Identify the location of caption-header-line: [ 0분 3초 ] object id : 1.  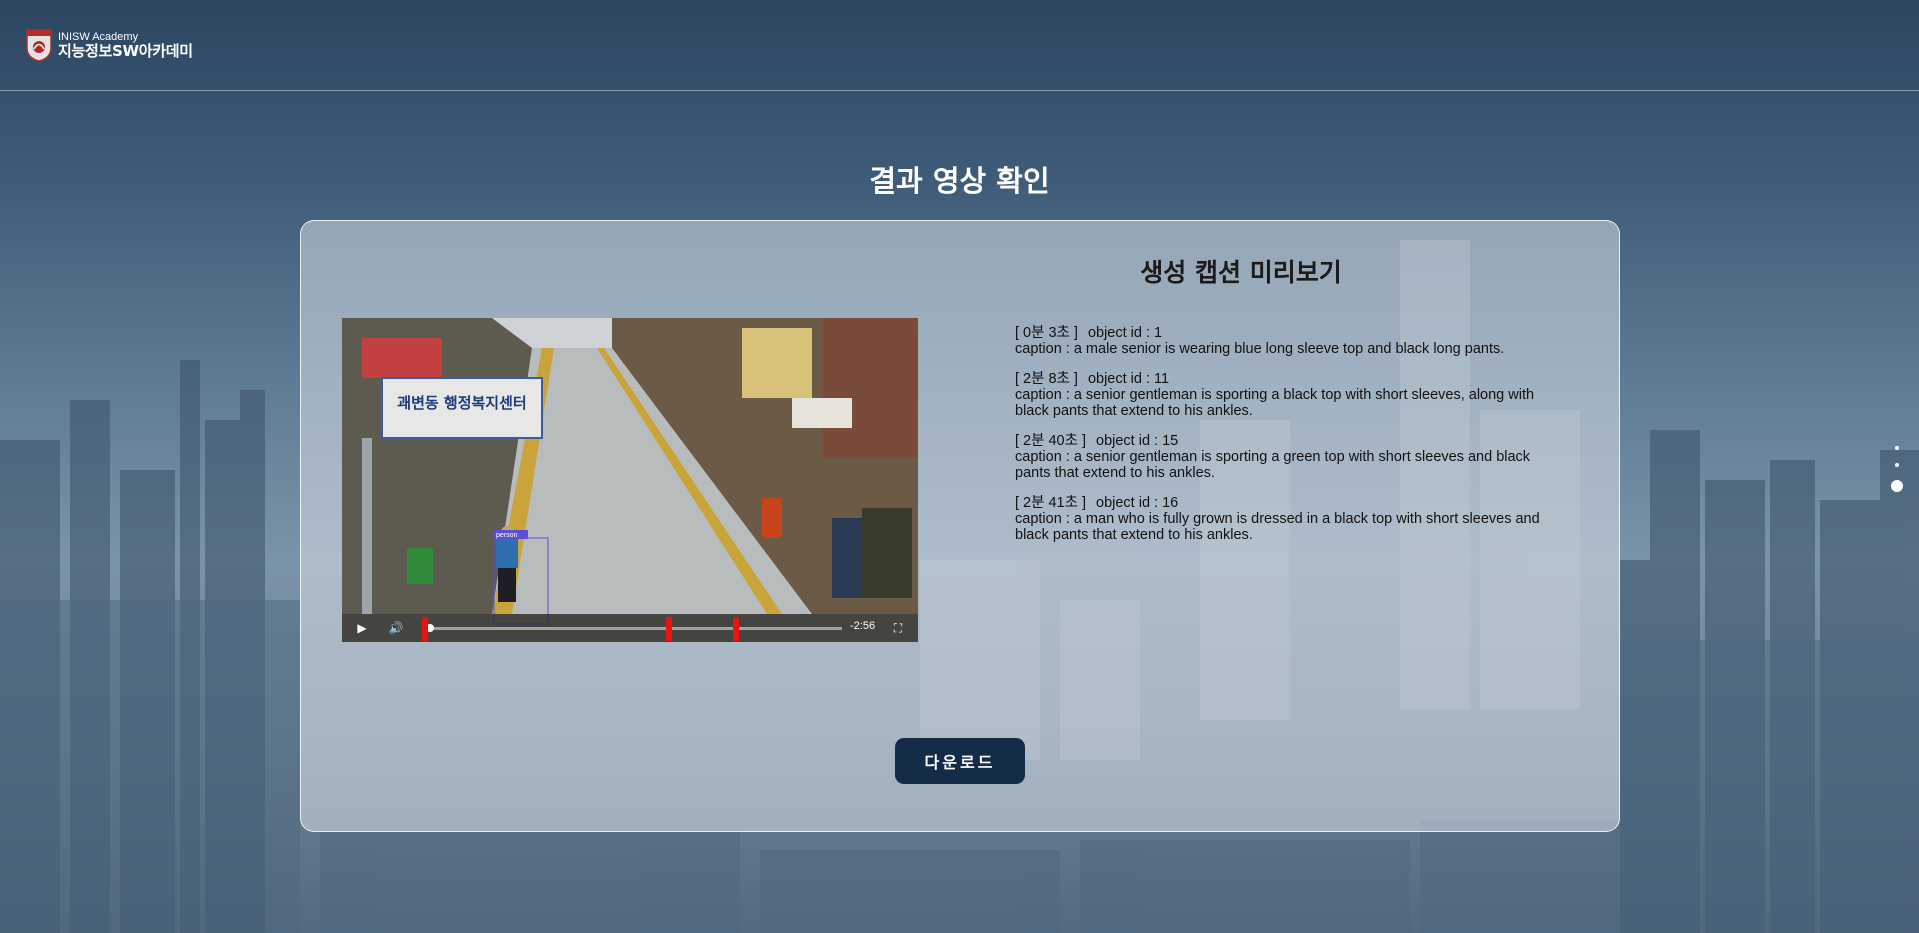
(1285, 333).